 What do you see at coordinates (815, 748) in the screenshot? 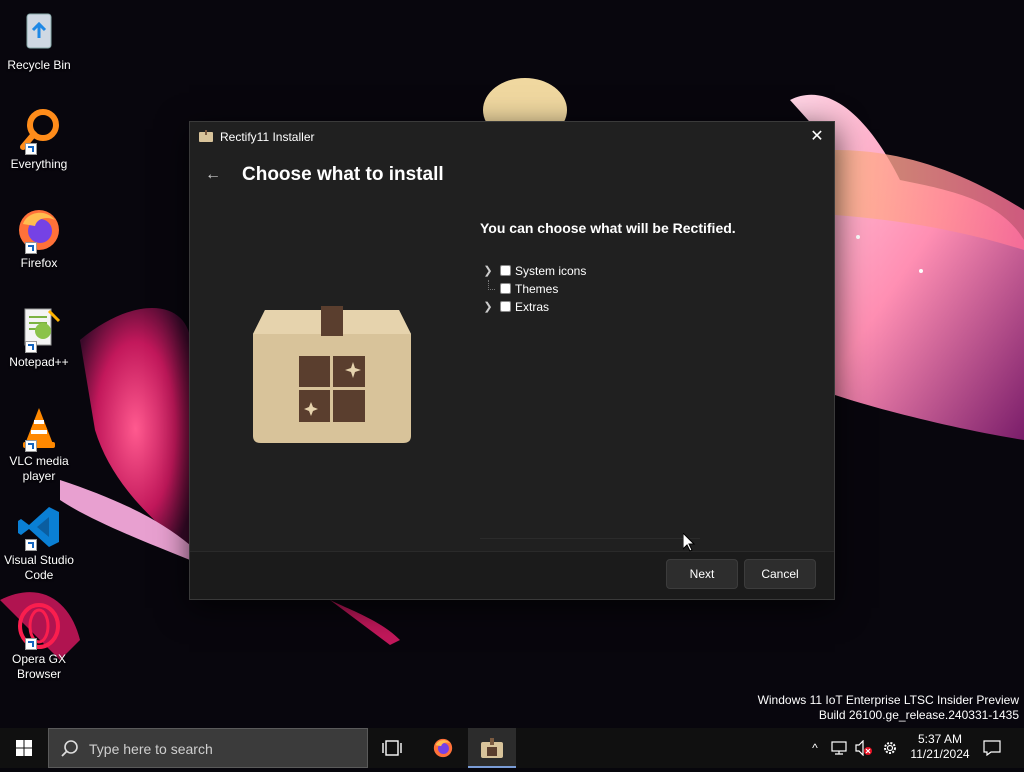
I see `show-hidden-icons-button: ^` at bounding box center [815, 748].